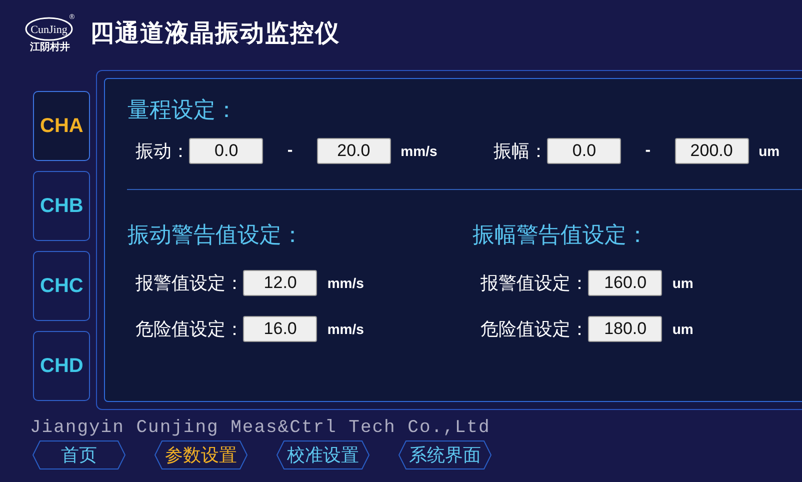  I want to click on channel-tab: CHA, so click(61, 126).